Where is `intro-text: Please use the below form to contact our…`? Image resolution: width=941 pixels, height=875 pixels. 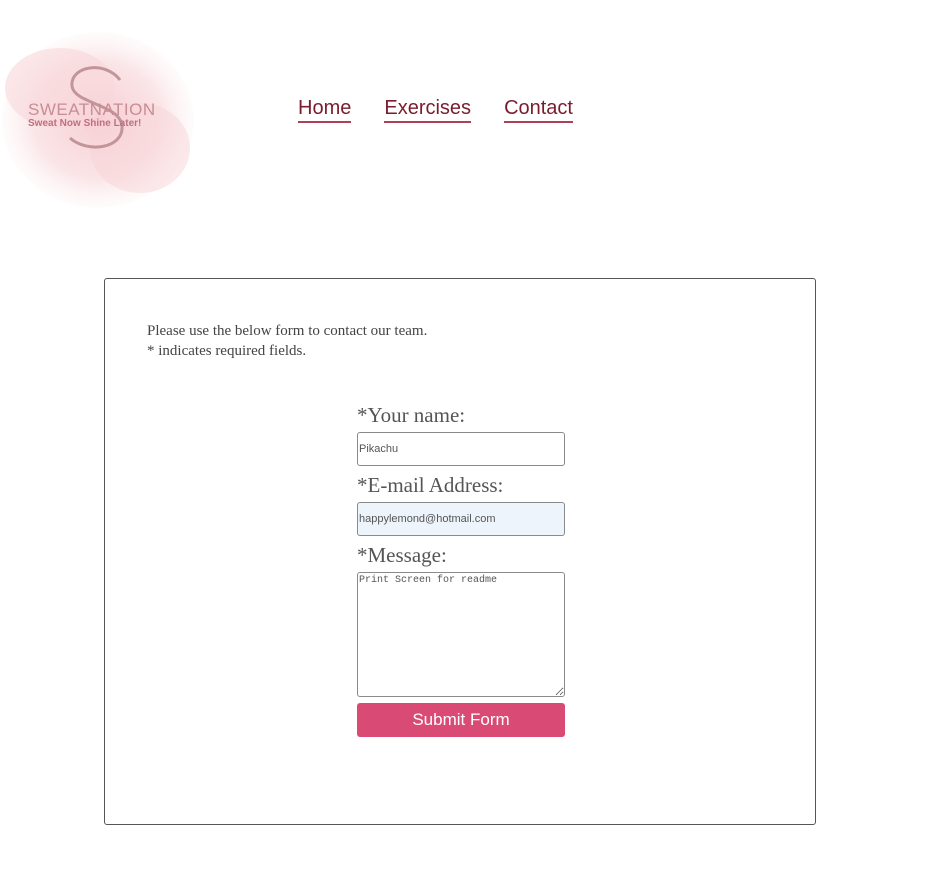
intro-text: Please use the below form to contact our… is located at coordinates (287, 341).